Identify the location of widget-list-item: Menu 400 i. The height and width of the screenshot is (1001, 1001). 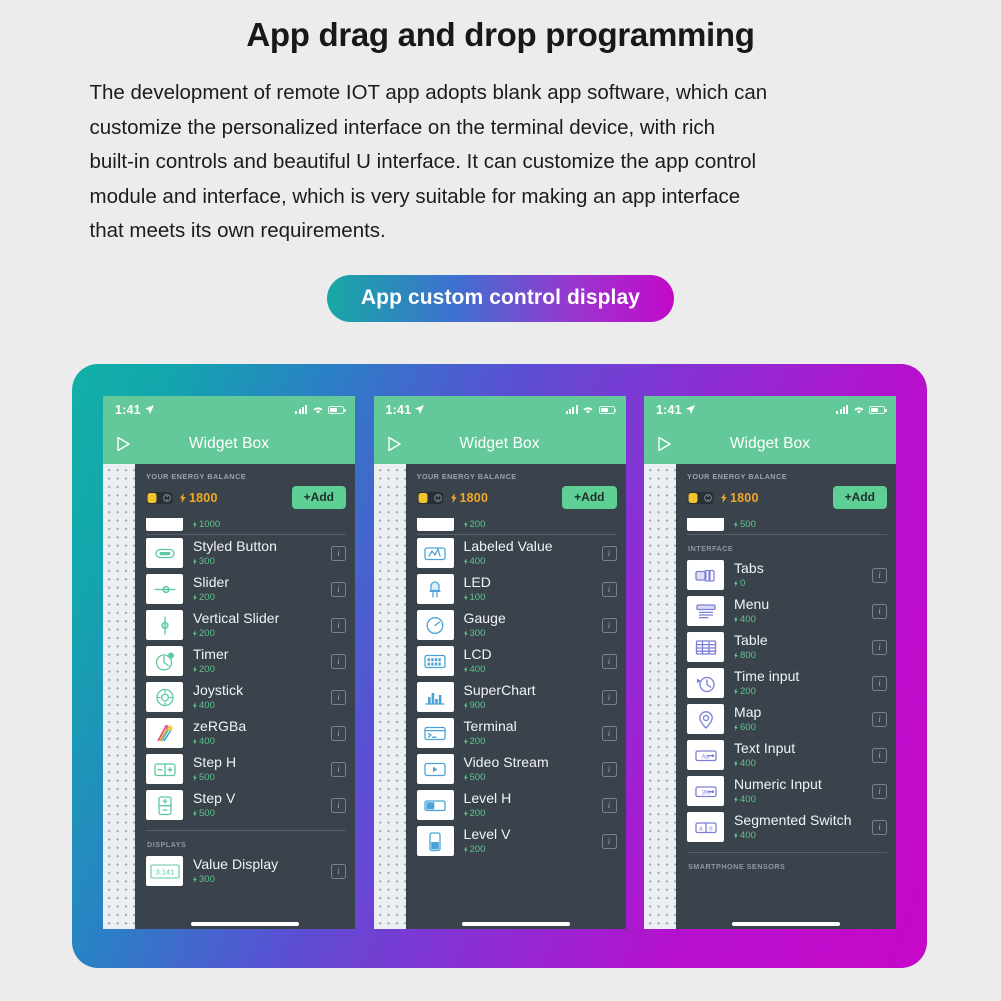
(791, 611).